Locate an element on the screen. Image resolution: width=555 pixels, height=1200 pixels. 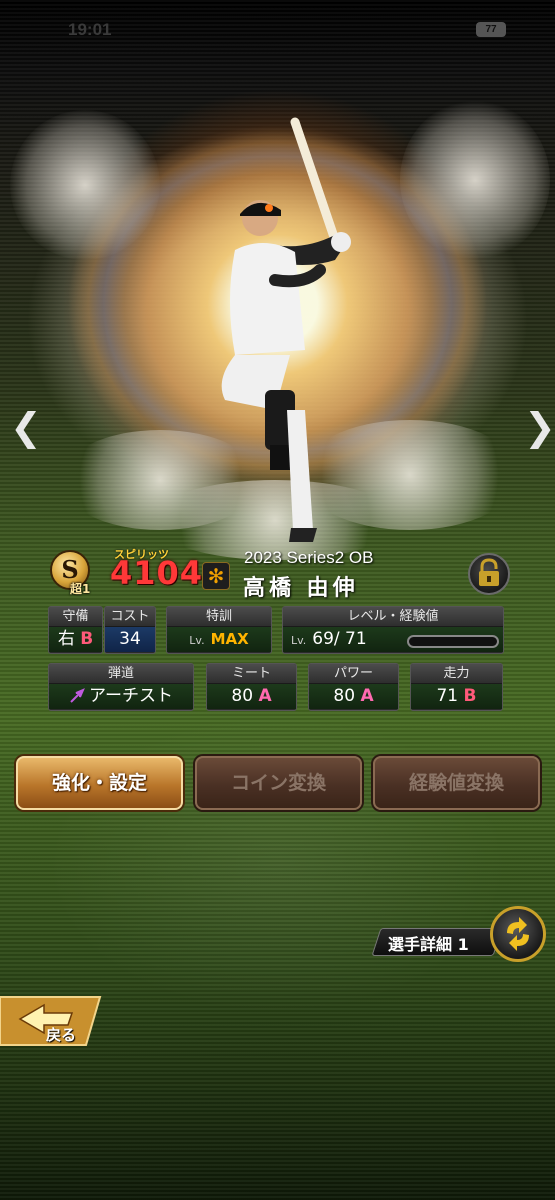
stat-special-training-value: Lv. MAX is located at coordinates (219, 639).